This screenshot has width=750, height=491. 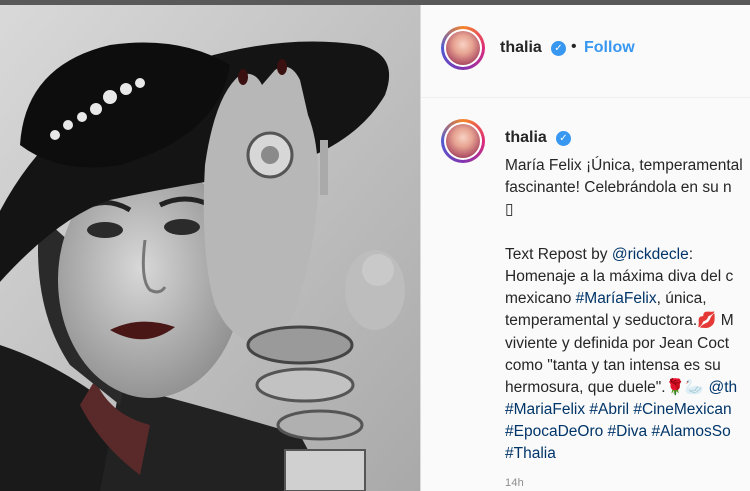 I want to click on hashtag-link: #EpocaDeOro #Diva #AlamosSo, so click(x=618, y=431).